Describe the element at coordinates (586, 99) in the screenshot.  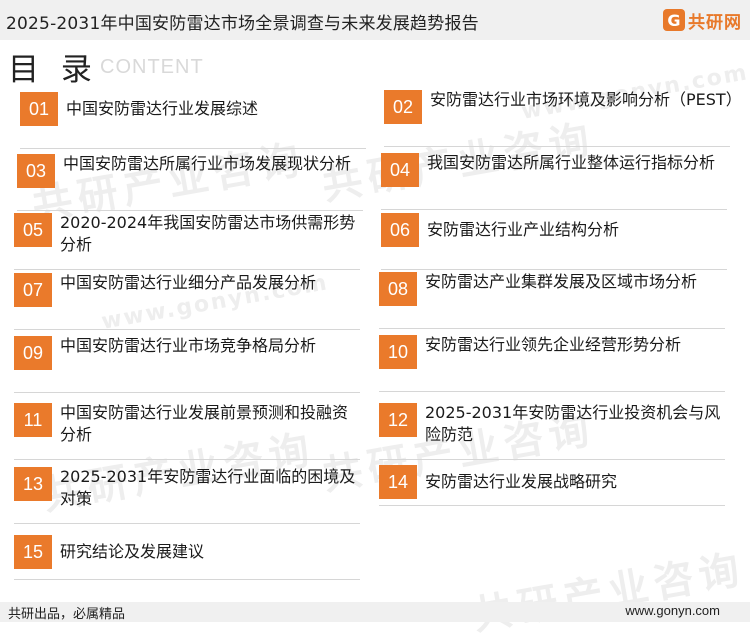
I see `toc-item-label: 安防雷达行业市场环境及影响分析（PEST）` at that location.